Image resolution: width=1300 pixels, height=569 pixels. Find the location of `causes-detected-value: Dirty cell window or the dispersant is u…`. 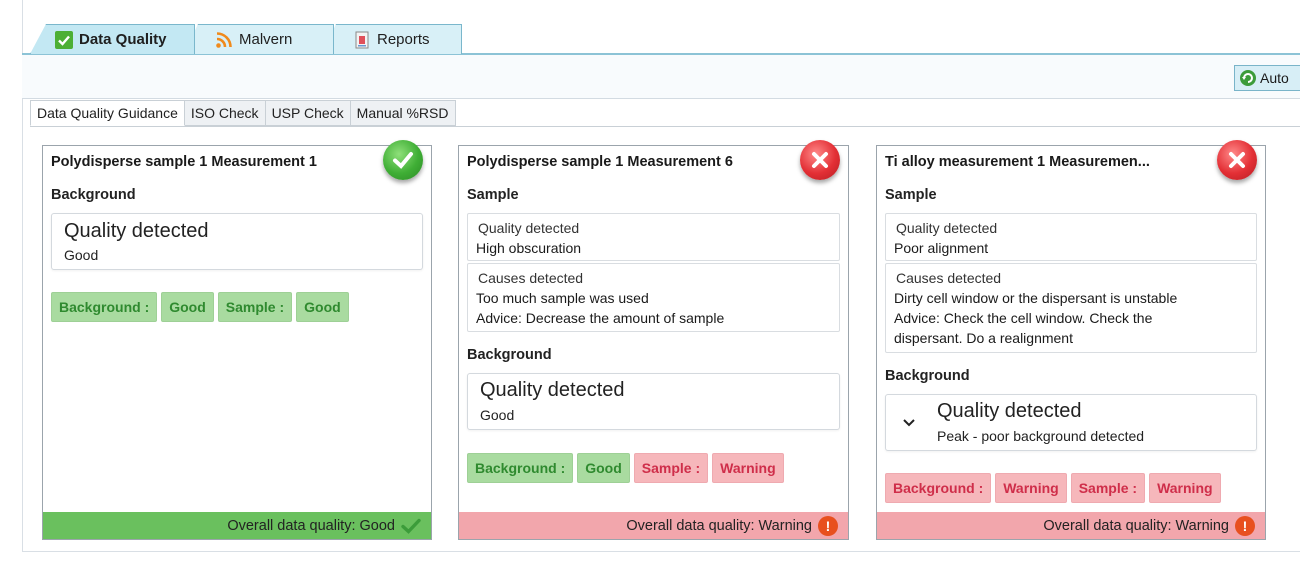

causes-detected-value: Dirty cell window or the dispersant is u… is located at coordinates (1036, 298).